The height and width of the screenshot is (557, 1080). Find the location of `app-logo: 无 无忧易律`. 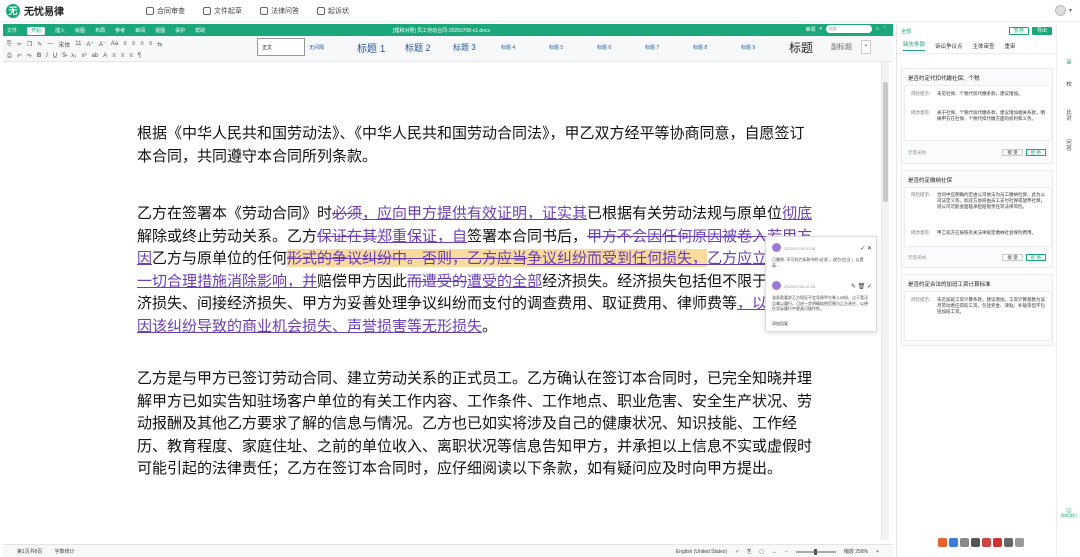

app-logo: 无 无忧易律 is located at coordinates (66, 10).